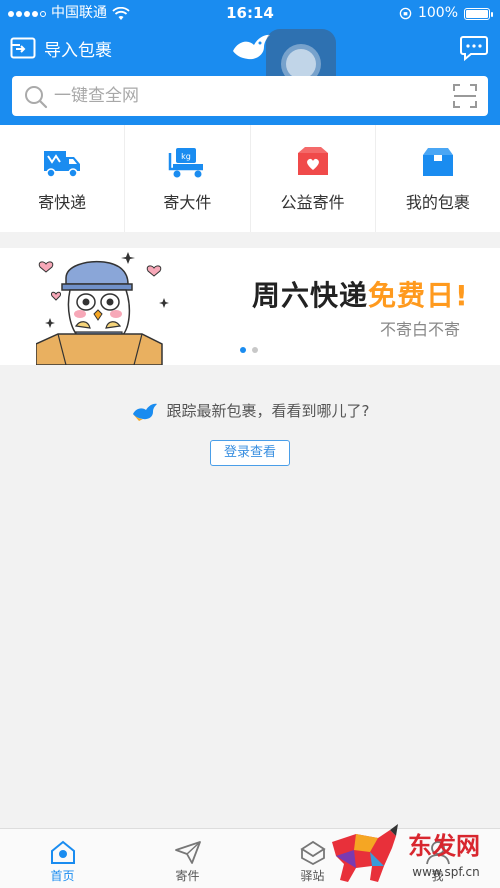 This screenshot has width=500, height=888. I want to click on send-express-button: 寄快递, so click(63, 178).